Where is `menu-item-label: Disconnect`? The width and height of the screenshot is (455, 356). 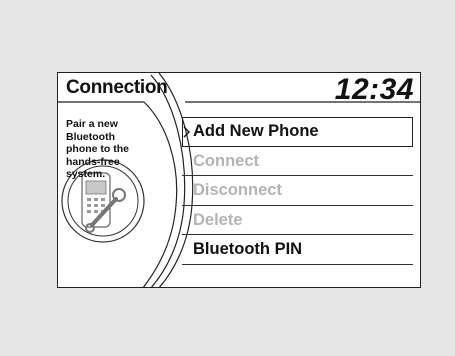 menu-item-label: Disconnect is located at coordinates (237, 190).